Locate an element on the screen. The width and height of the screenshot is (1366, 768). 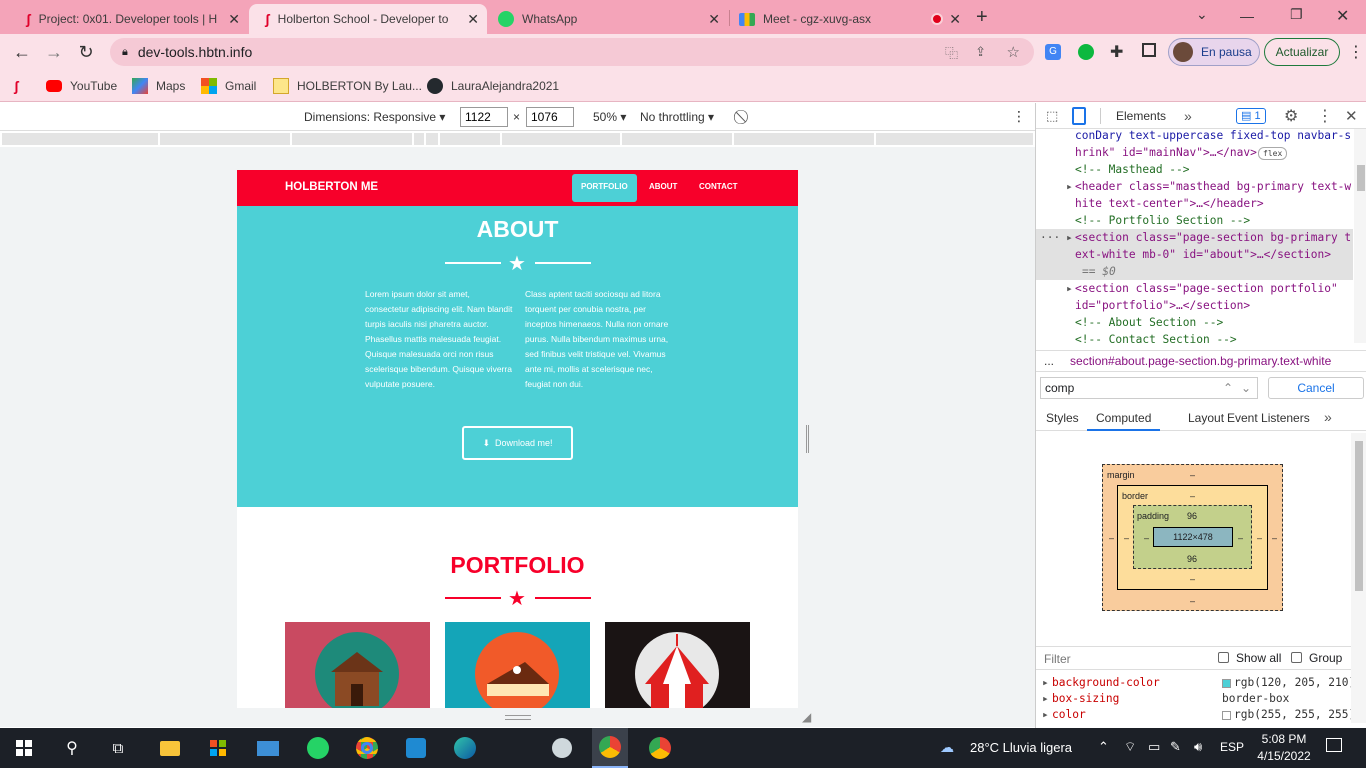
zoom-select: 50% ▾ is located at coordinates (609, 117).